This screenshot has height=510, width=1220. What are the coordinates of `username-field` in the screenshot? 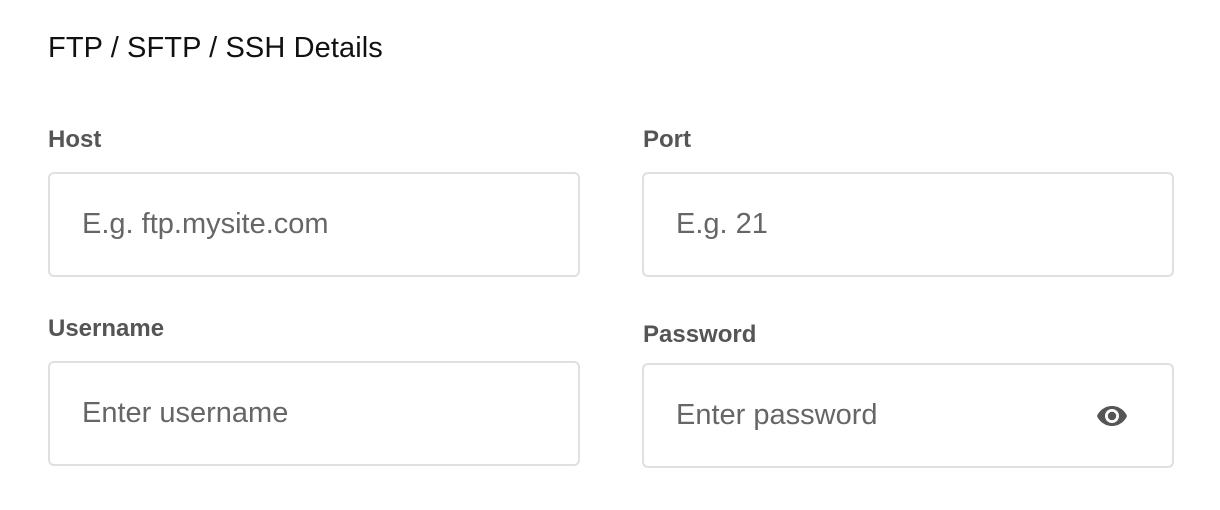 It's located at (314, 413).